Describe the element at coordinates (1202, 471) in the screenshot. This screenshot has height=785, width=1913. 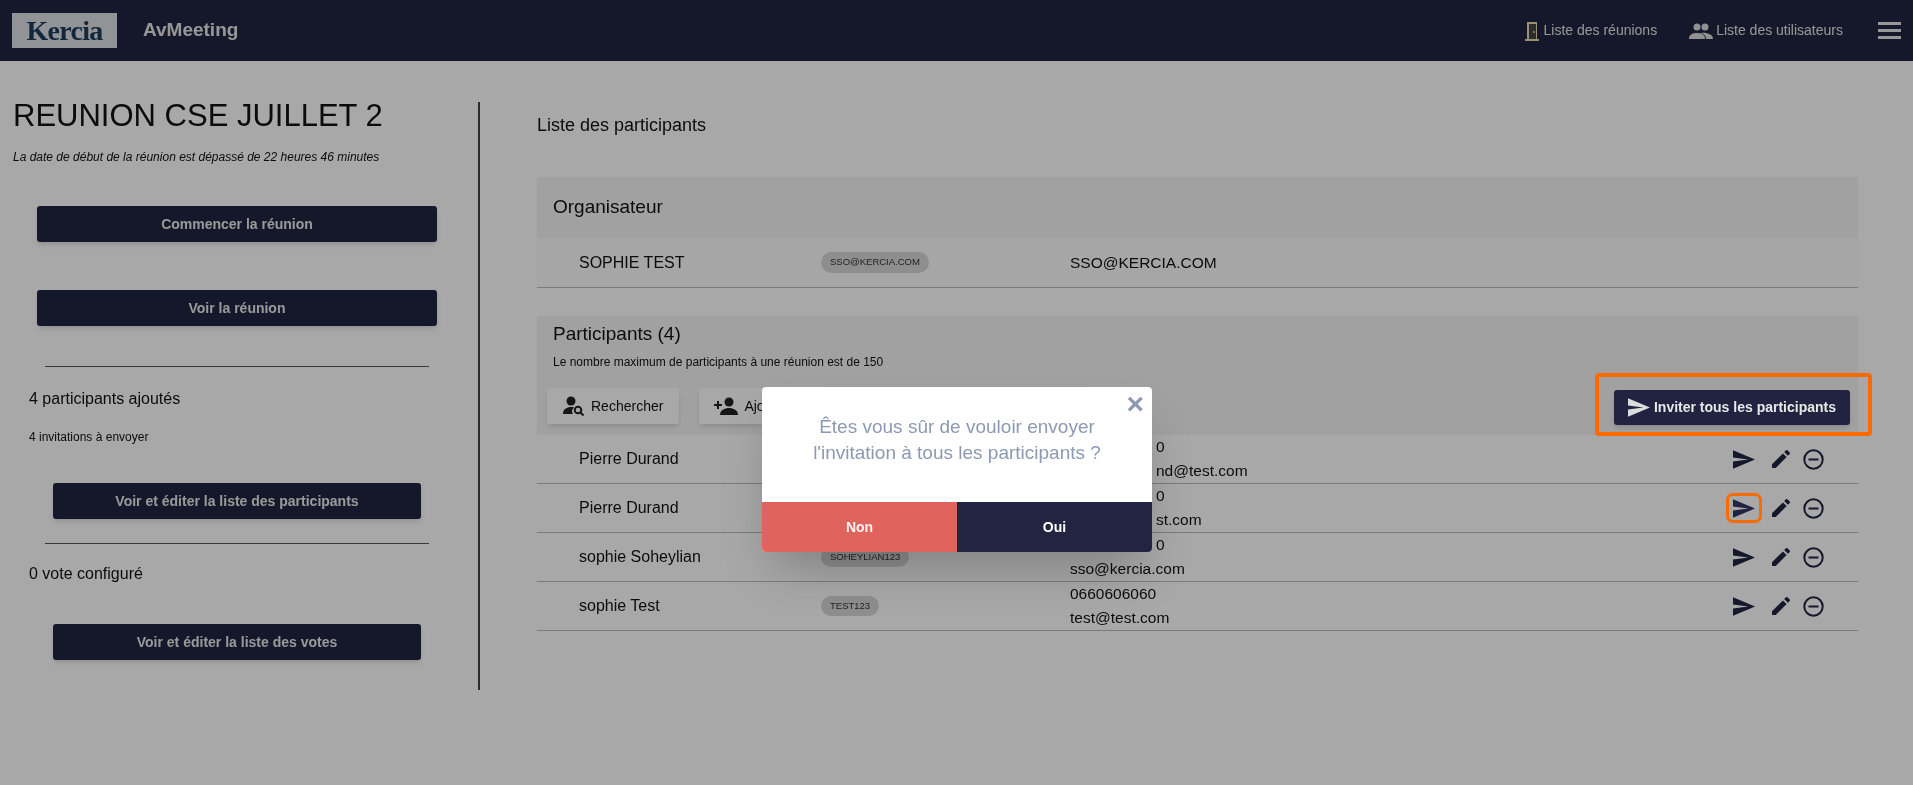
I see `contact-text: nd@test.com` at that location.